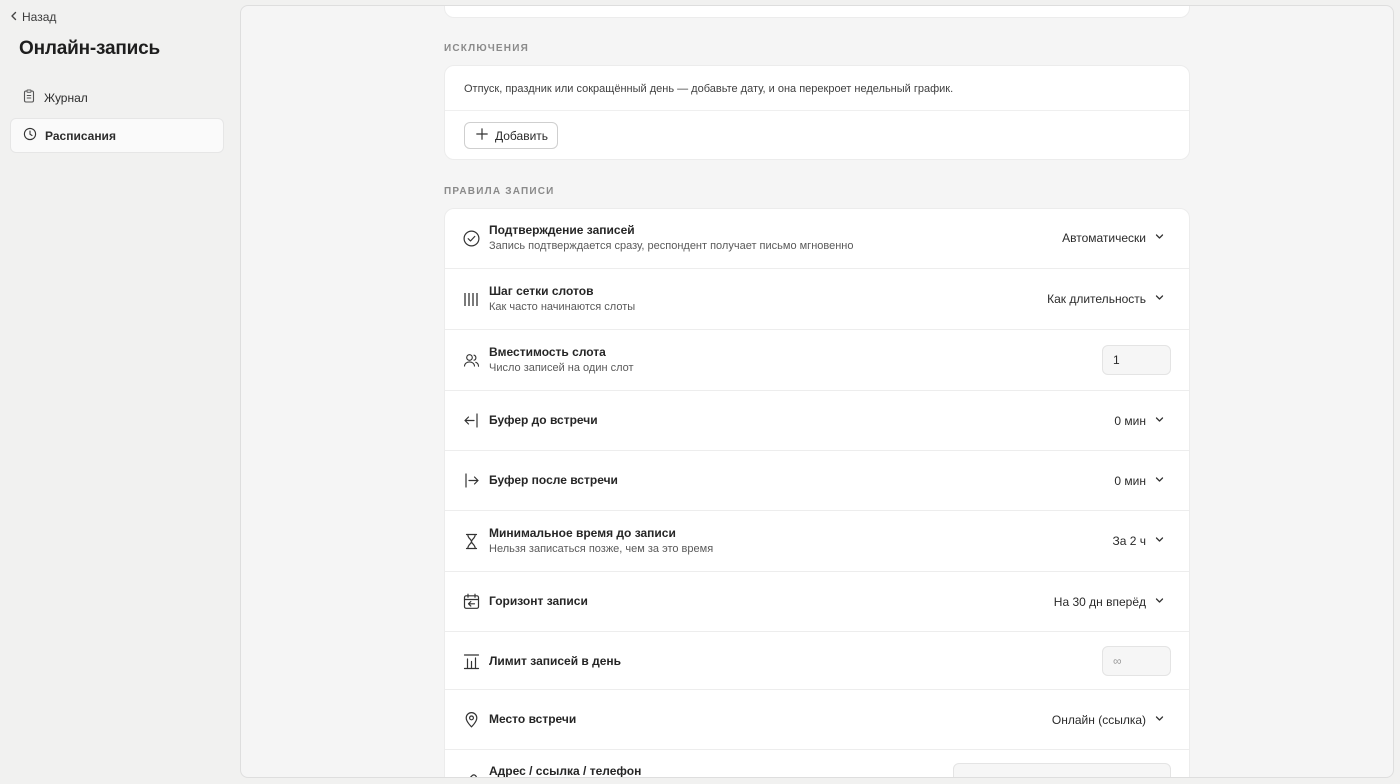 The width and height of the screenshot is (1400, 784). I want to click on rule-subtitle: Число записей на один слот, so click(561, 368).